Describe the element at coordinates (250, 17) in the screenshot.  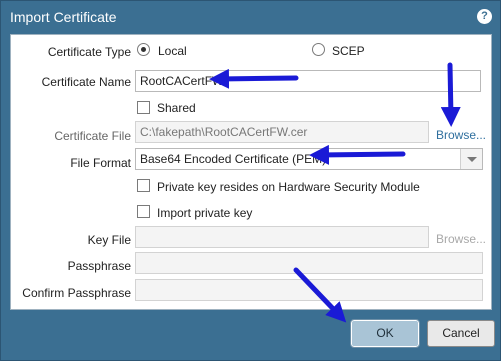
I see `dialog-titlebar: Import Certificate ?` at that location.